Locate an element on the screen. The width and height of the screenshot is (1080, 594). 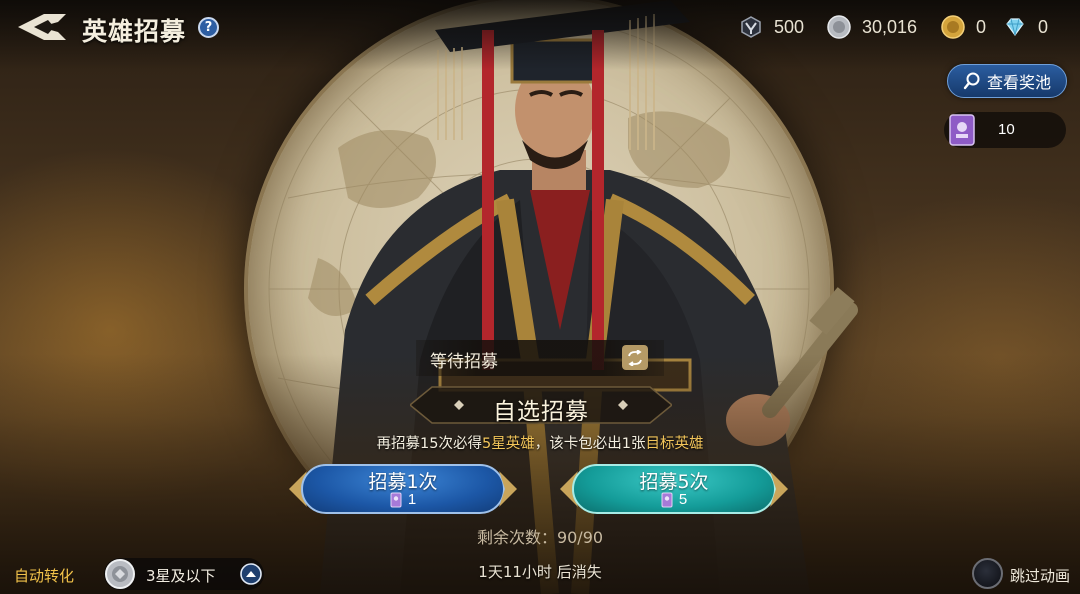
recruit-ticket-counter: 10 is located at coordinates (1005, 130).